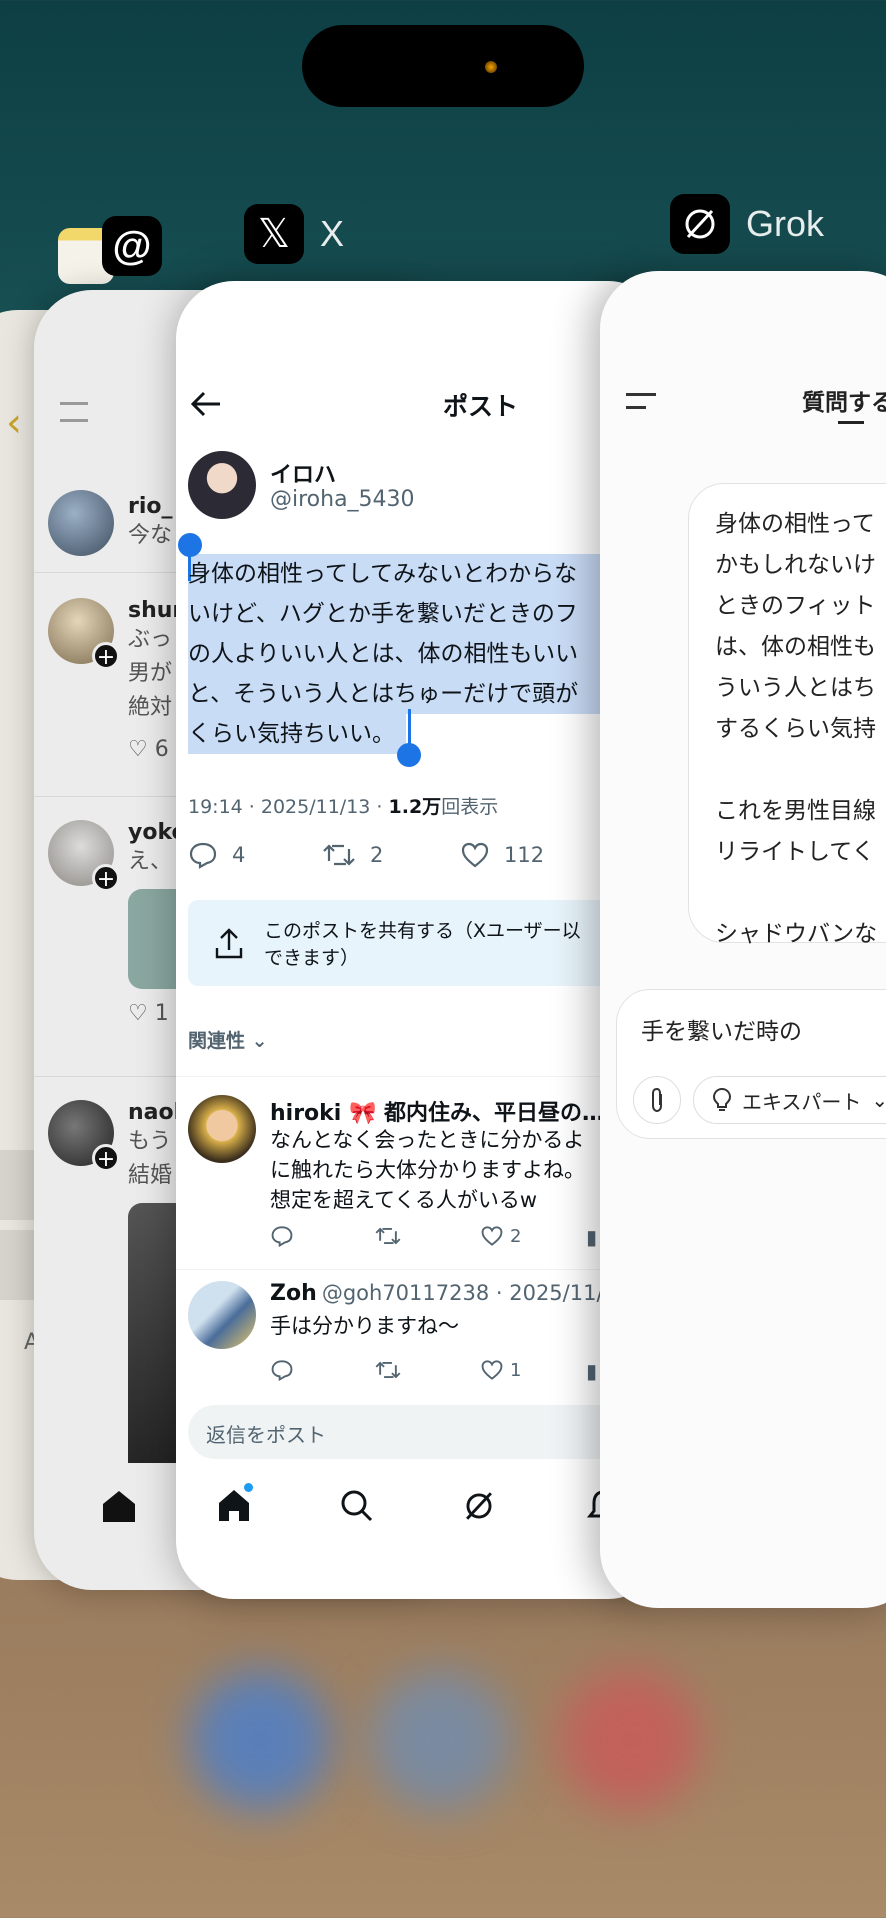  I want to click on page-title: ポスト, so click(481, 406).